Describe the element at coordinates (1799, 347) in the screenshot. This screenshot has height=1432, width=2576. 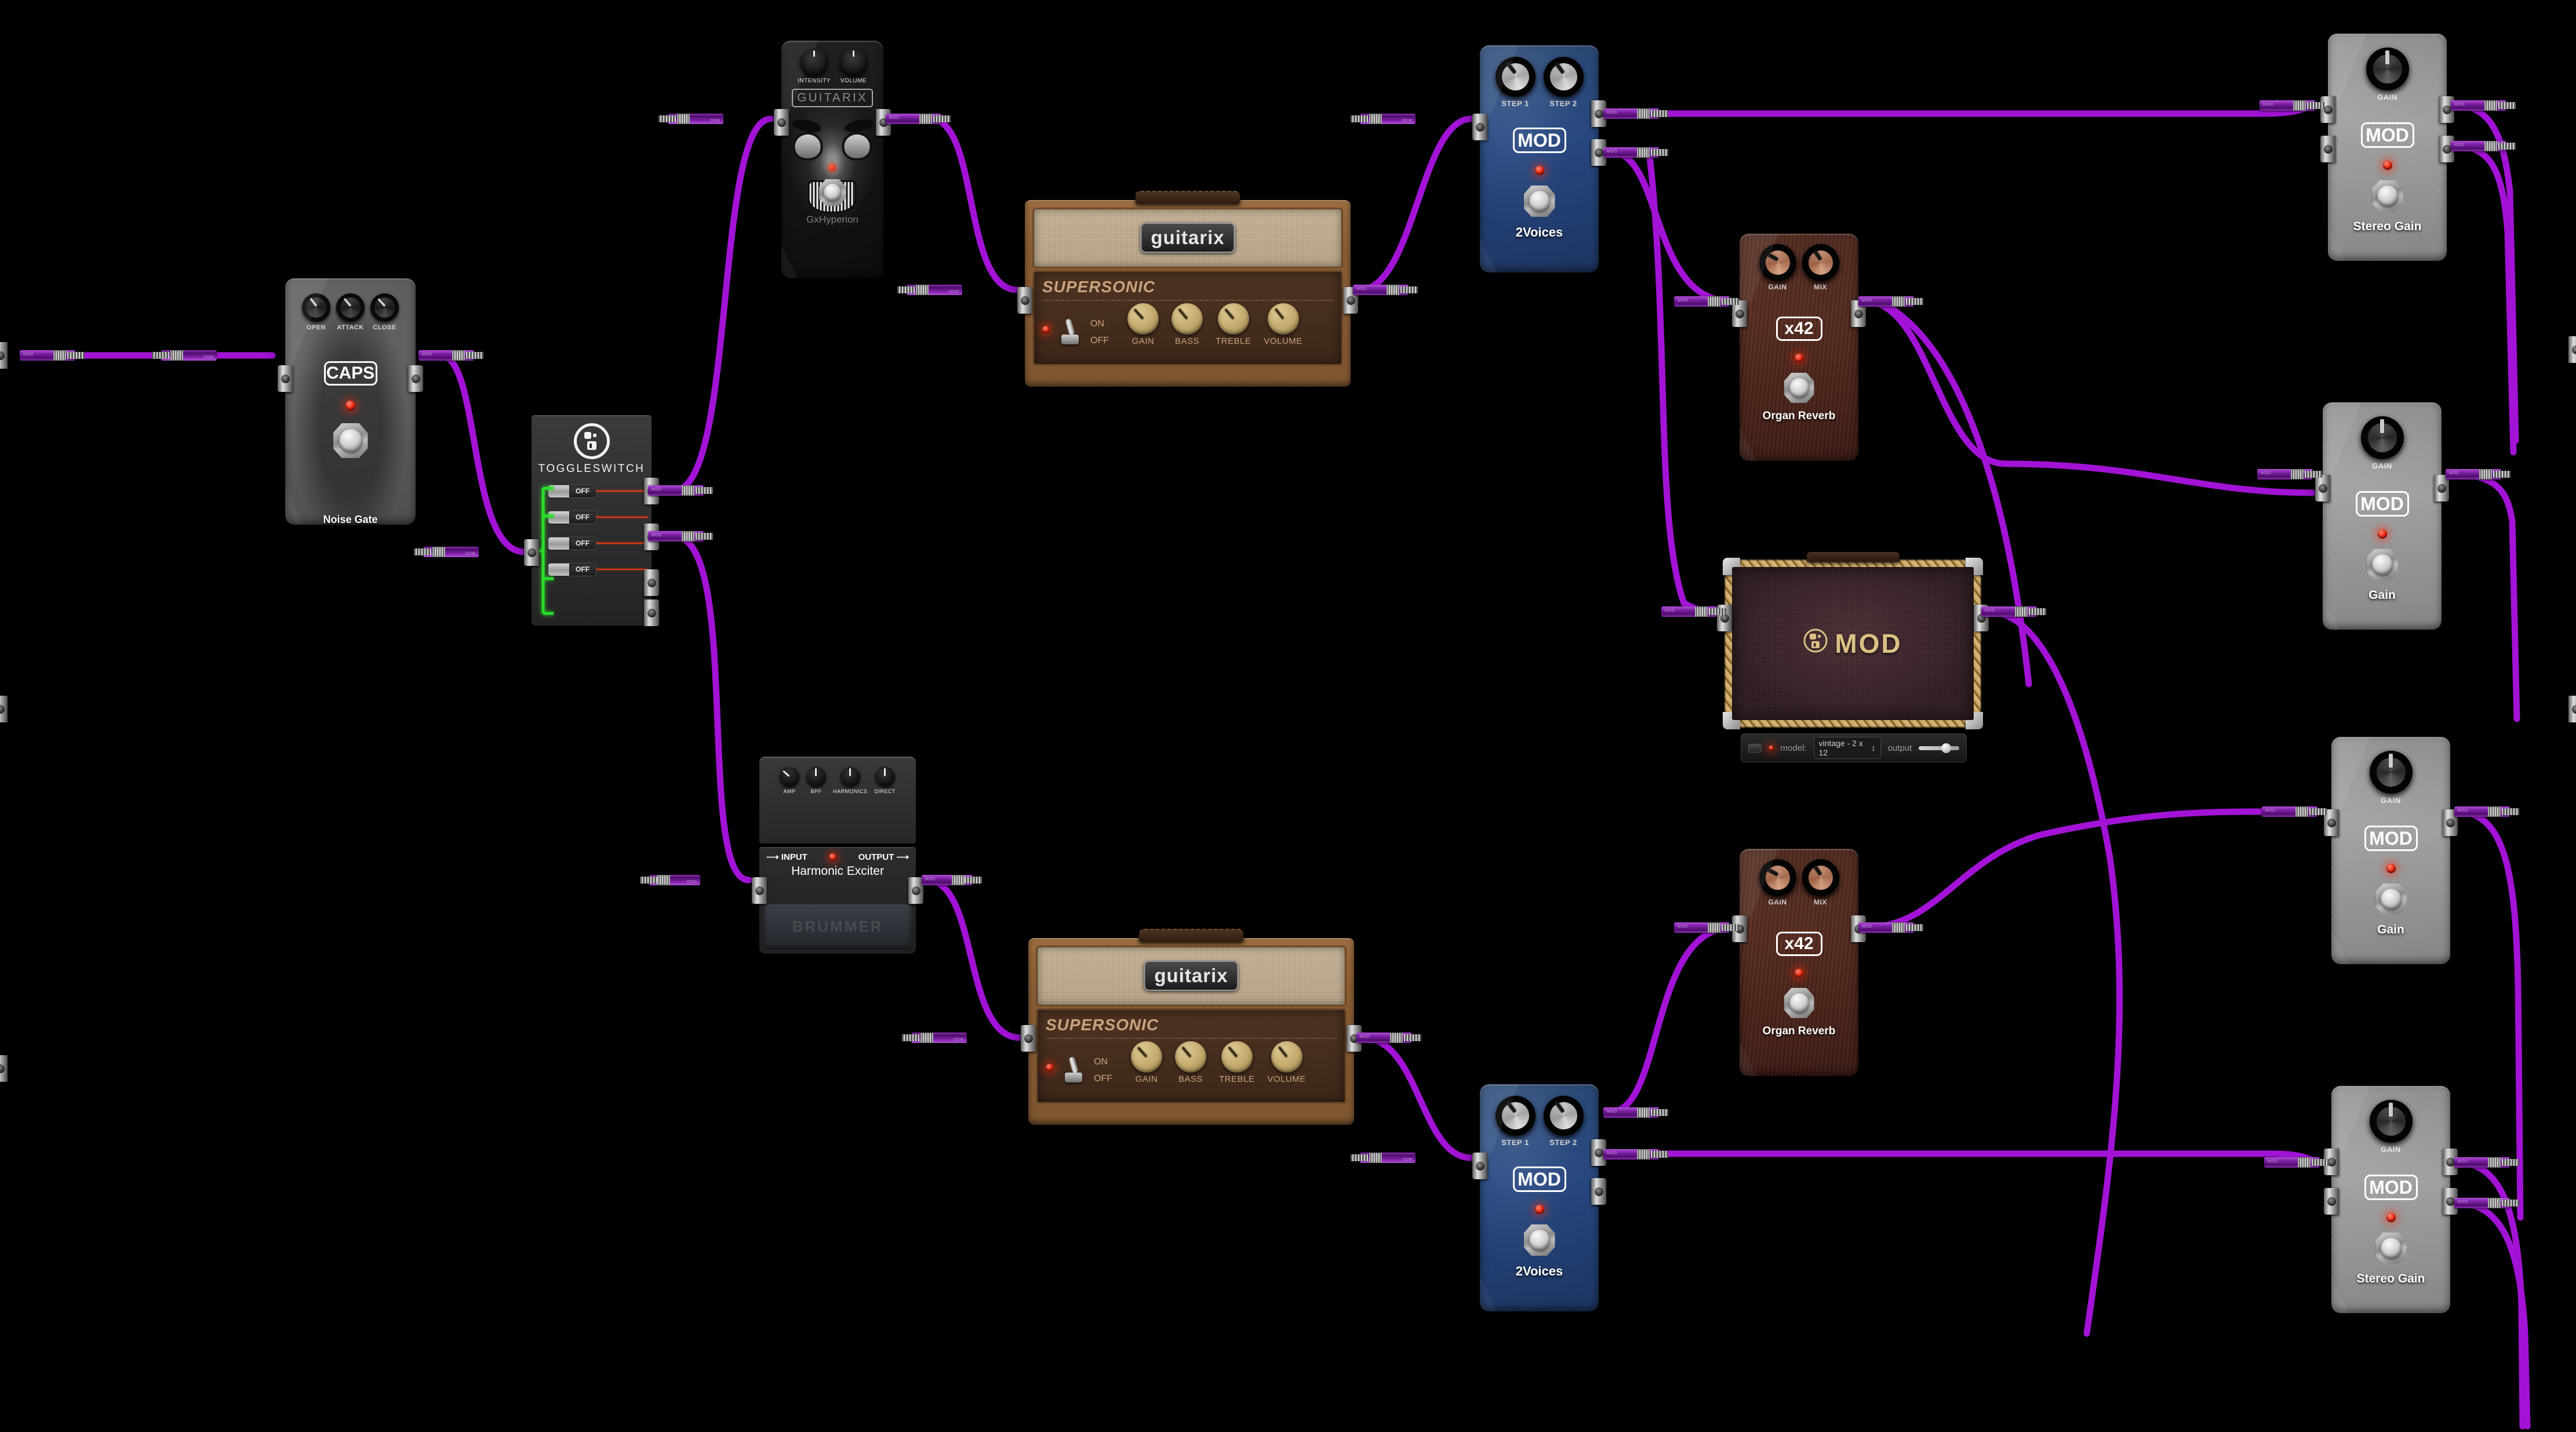
I see `device-organ-reverb-1: GAIN MIX x42 Organ Reverb` at that location.